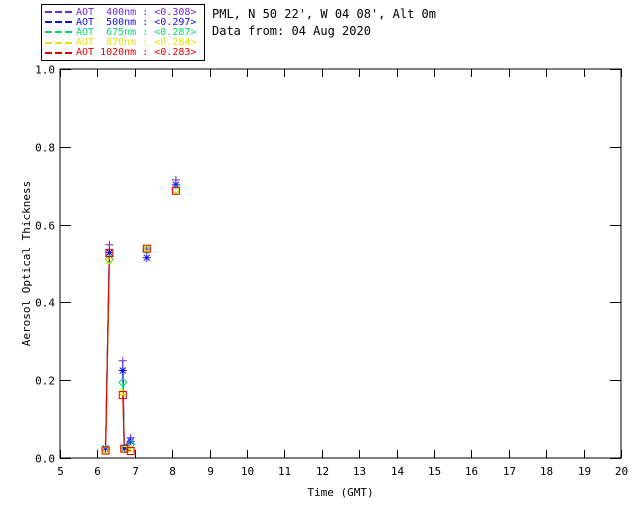 The width and height of the screenshot is (640, 512). Describe the element at coordinates (45, 70) in the screenshot. I see `y-tick-label: 1.0` at that location.